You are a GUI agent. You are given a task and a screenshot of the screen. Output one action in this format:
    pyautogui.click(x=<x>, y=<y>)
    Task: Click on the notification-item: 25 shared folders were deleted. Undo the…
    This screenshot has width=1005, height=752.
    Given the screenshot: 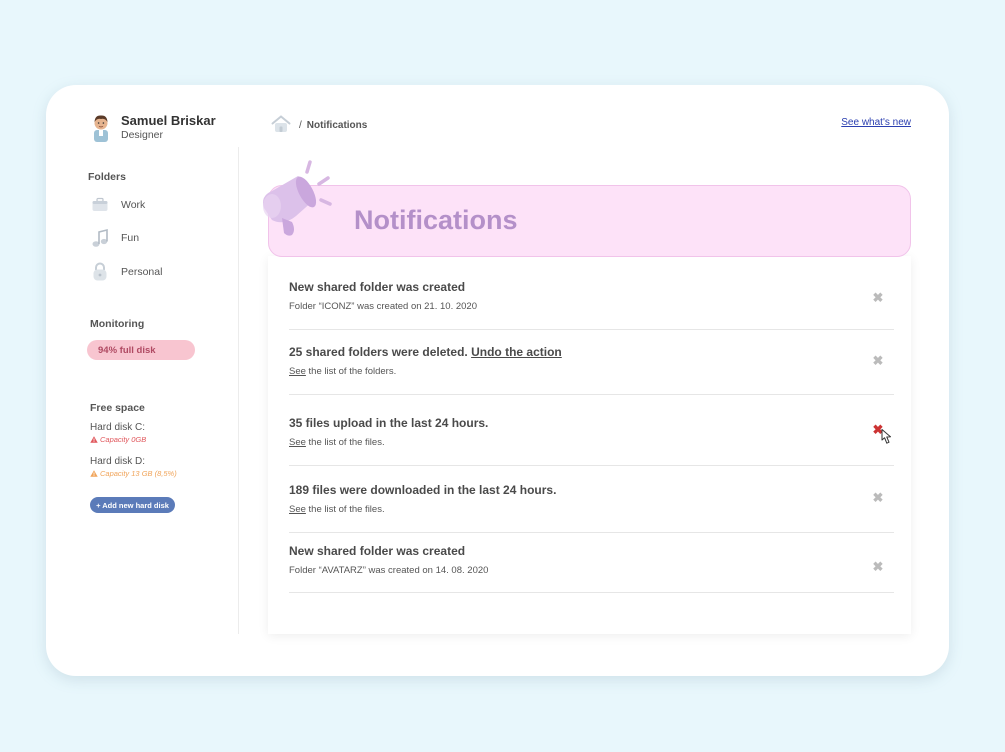 What is the action you would take?
    pyautogui.click(x=591, y=362)
    